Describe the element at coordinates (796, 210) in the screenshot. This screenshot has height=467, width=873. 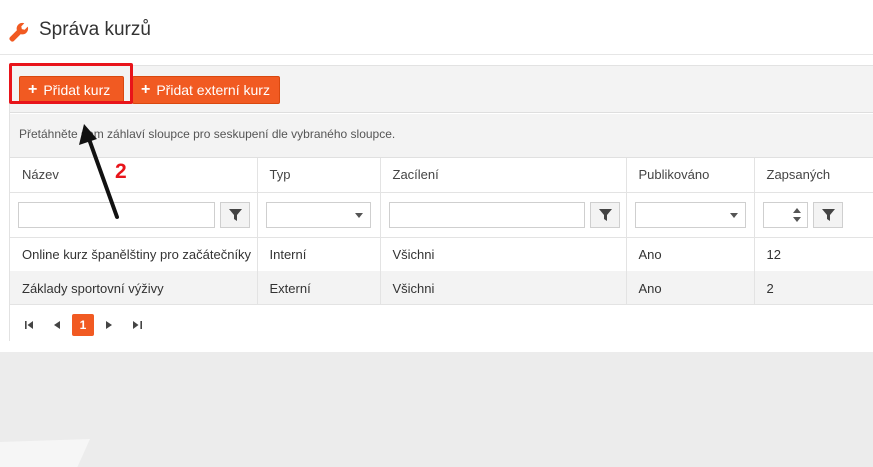
I see `stepper-up-icon` at that location.